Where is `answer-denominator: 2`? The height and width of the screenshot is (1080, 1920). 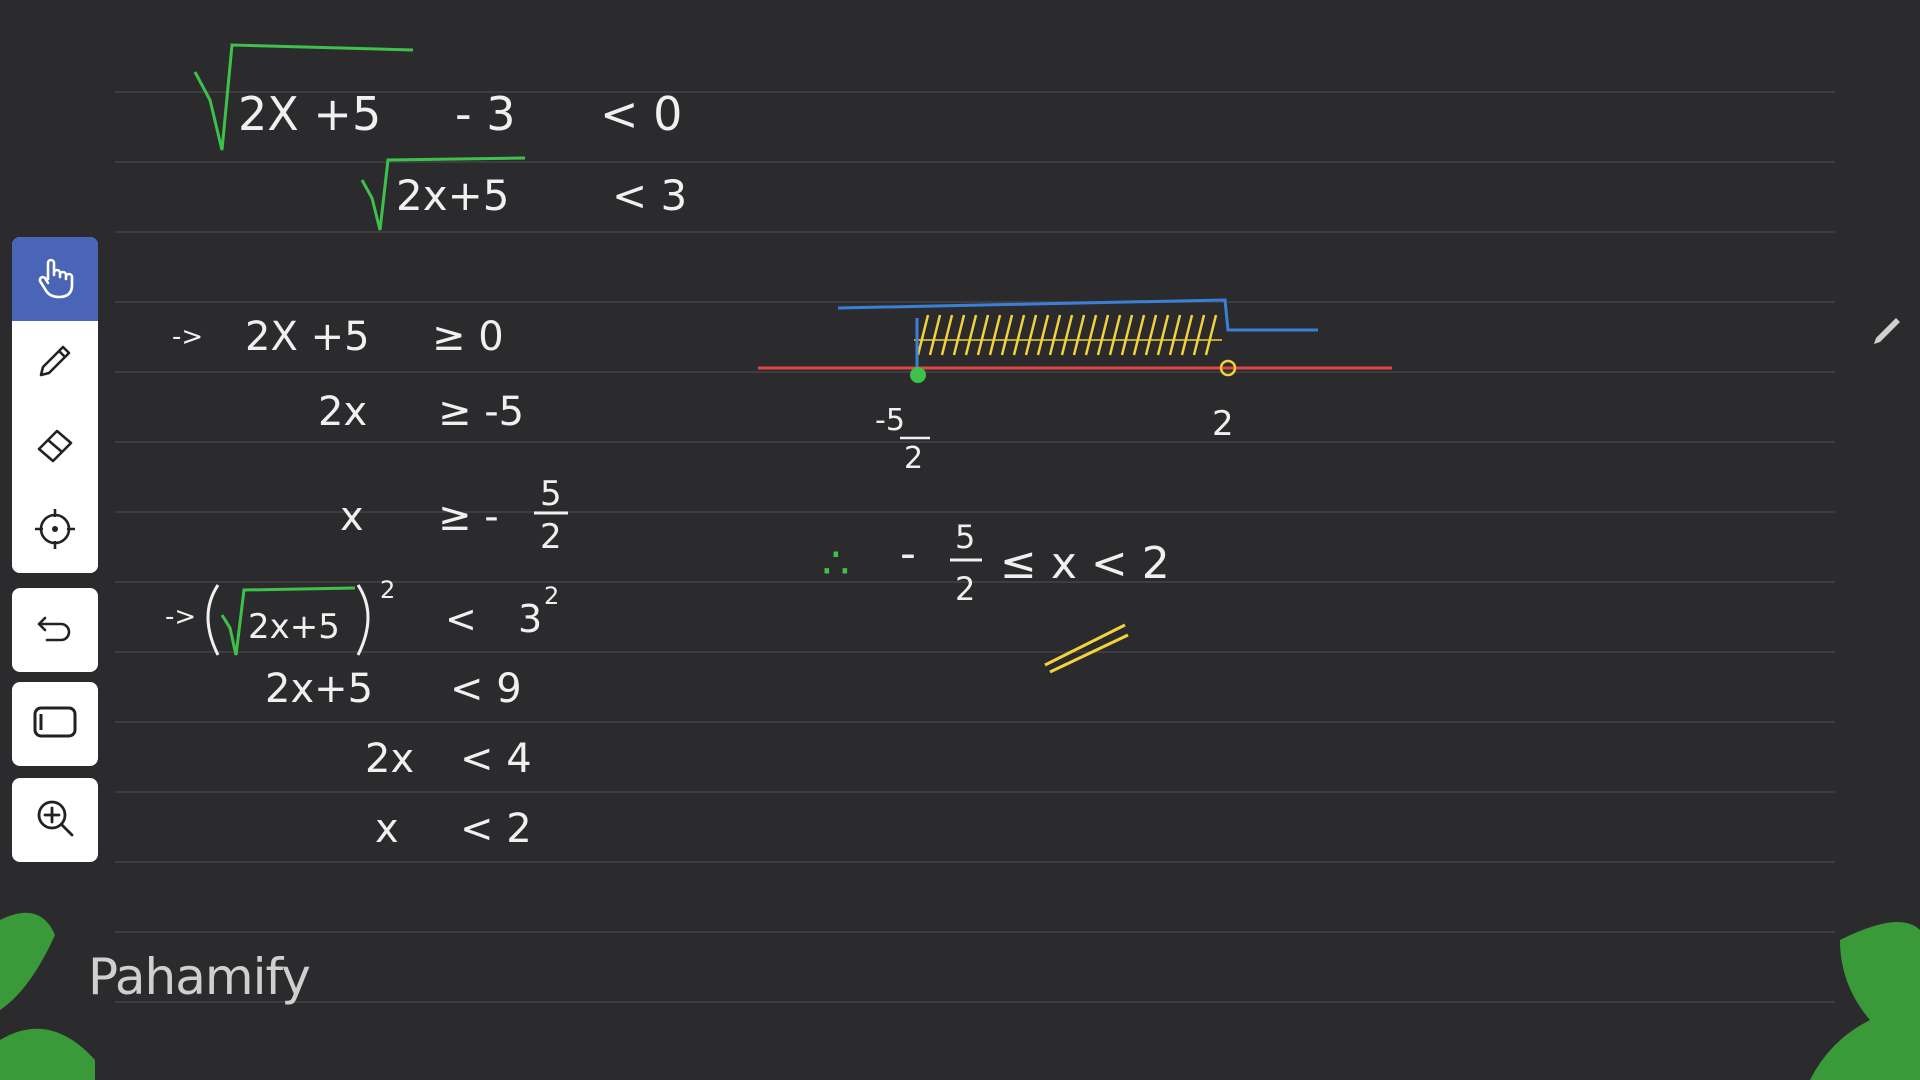
answer-denominator: 2 is located at coordinates (965, 589).